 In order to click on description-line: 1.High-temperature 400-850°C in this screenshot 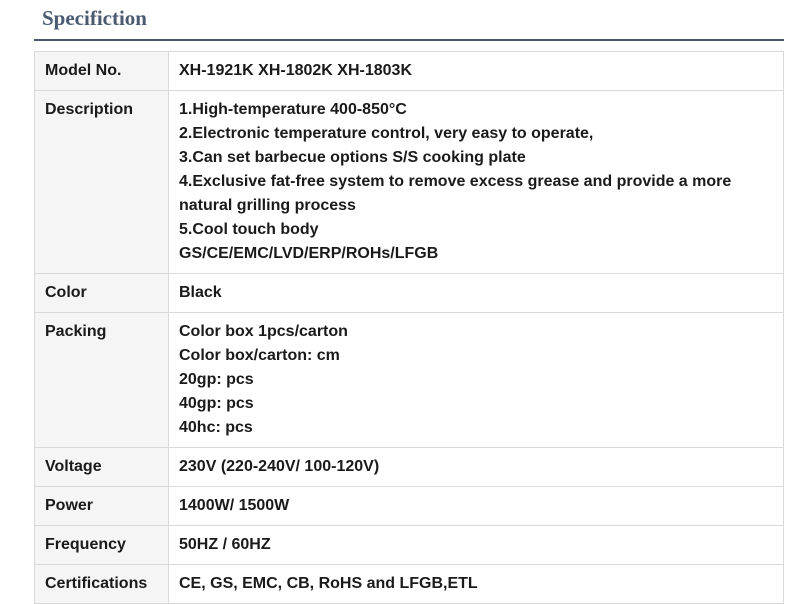, I will do `click(293, 109)`.